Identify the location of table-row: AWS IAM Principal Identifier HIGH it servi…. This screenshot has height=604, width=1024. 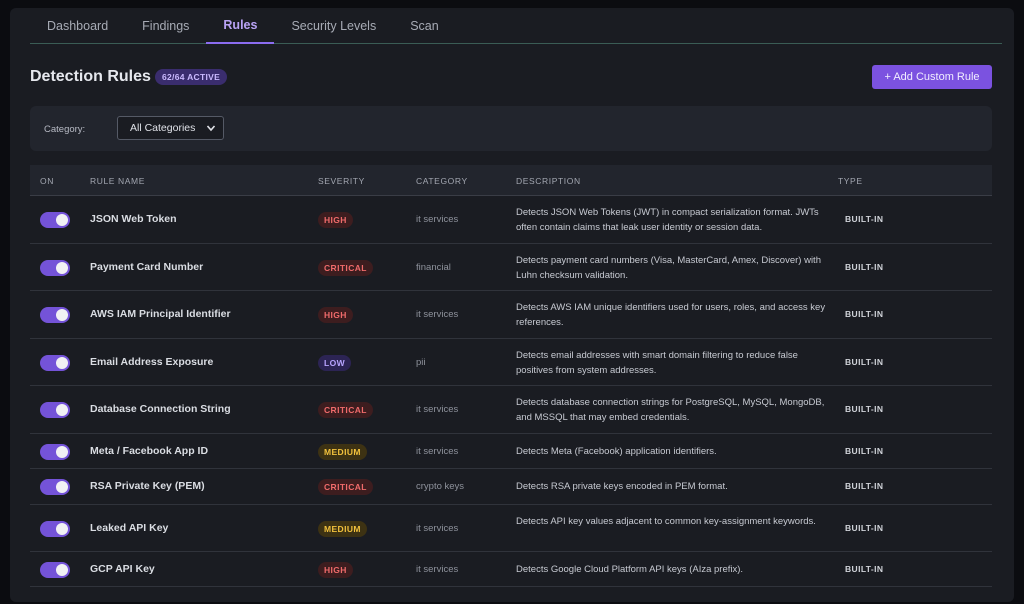
(511, 315).